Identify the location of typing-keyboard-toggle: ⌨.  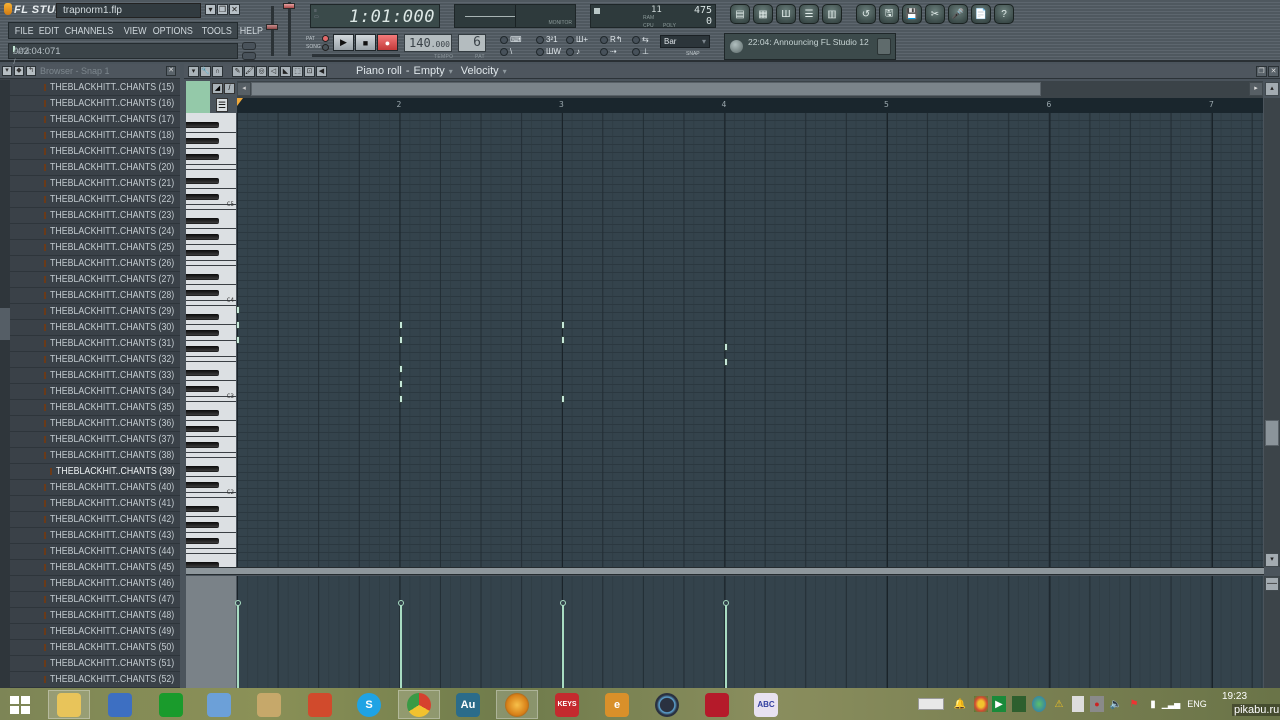
(511, 40).